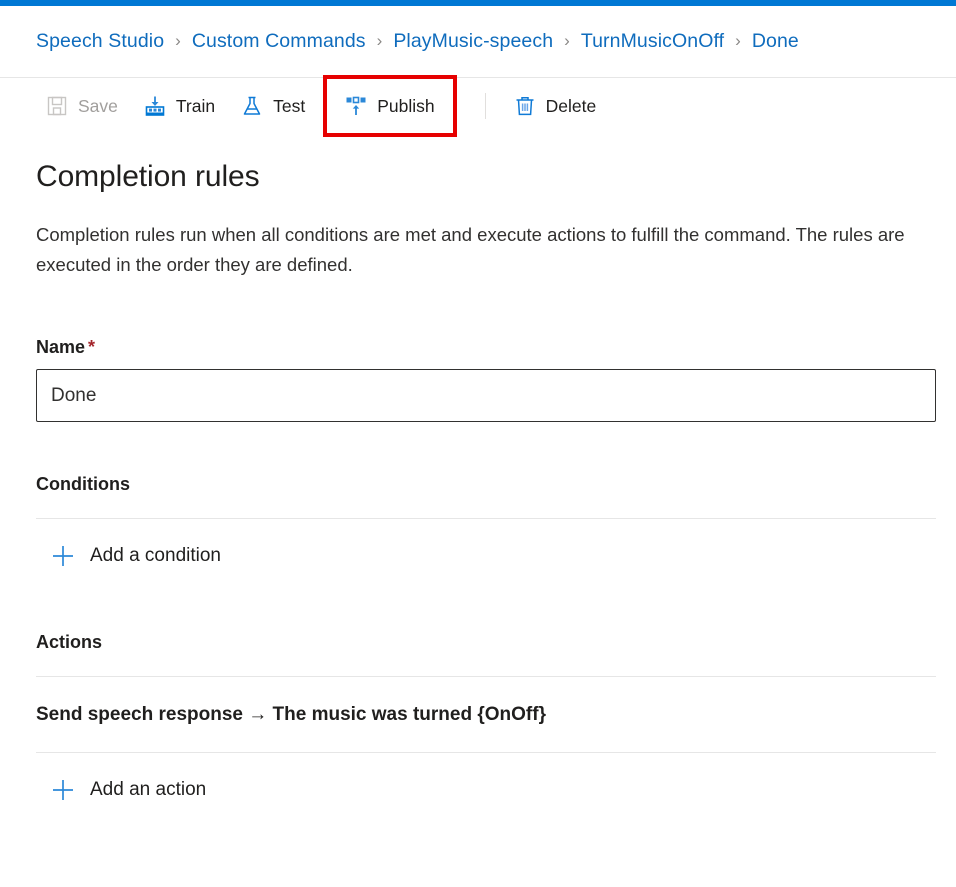 The image size is (956, 887). What do you see at coordinates (652, 41) in the screenshot?
I see `breadcrumb-item-turnmusiconoff: TurnMusicOnOff` at bounding box center [652, 41].